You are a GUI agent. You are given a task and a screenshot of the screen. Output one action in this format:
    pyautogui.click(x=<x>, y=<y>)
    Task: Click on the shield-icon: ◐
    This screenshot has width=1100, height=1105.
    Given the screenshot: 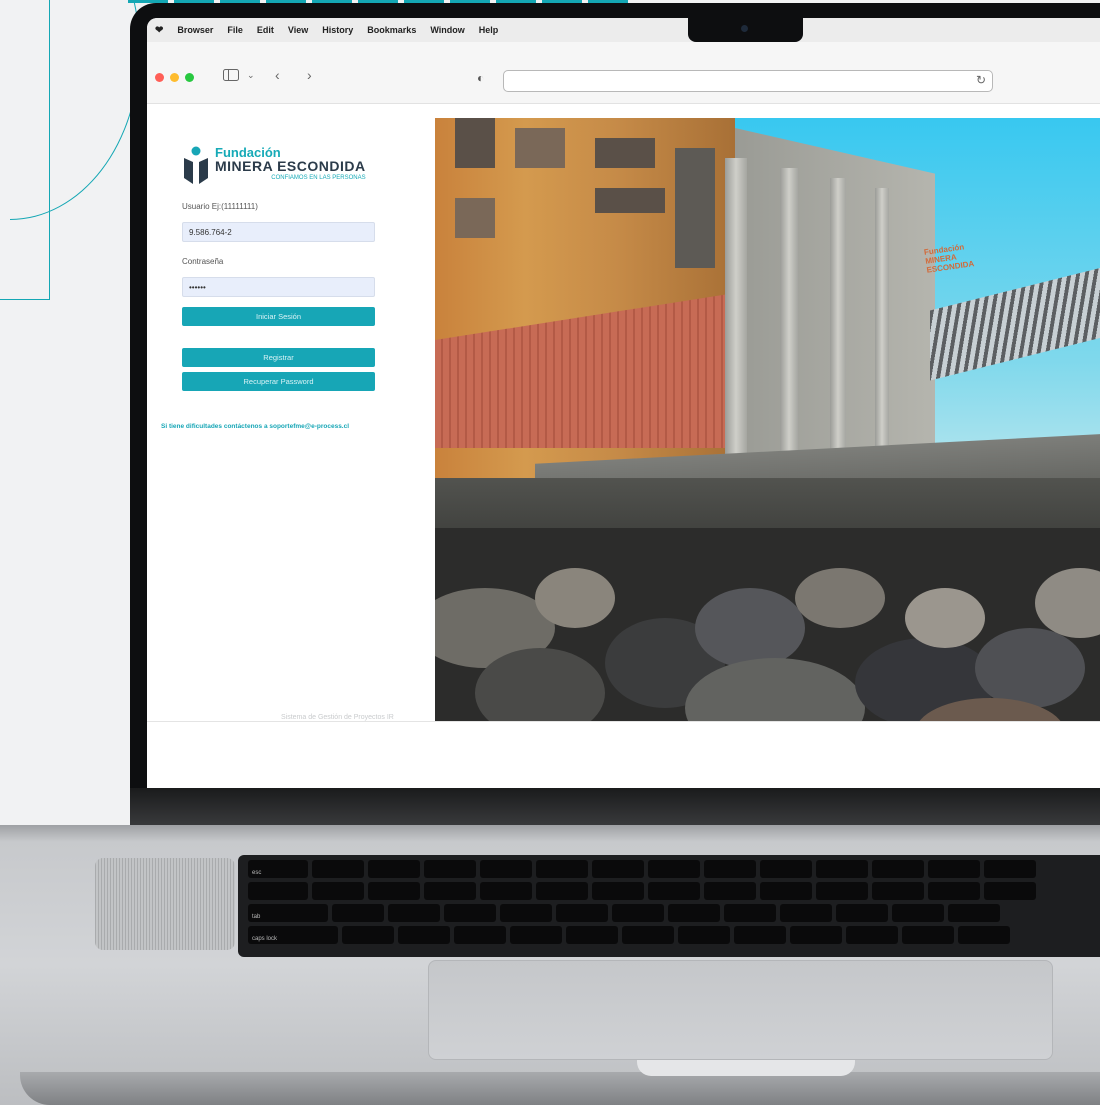 What is the action you would take?
    pyautogui.click(x=480, y=78)
    